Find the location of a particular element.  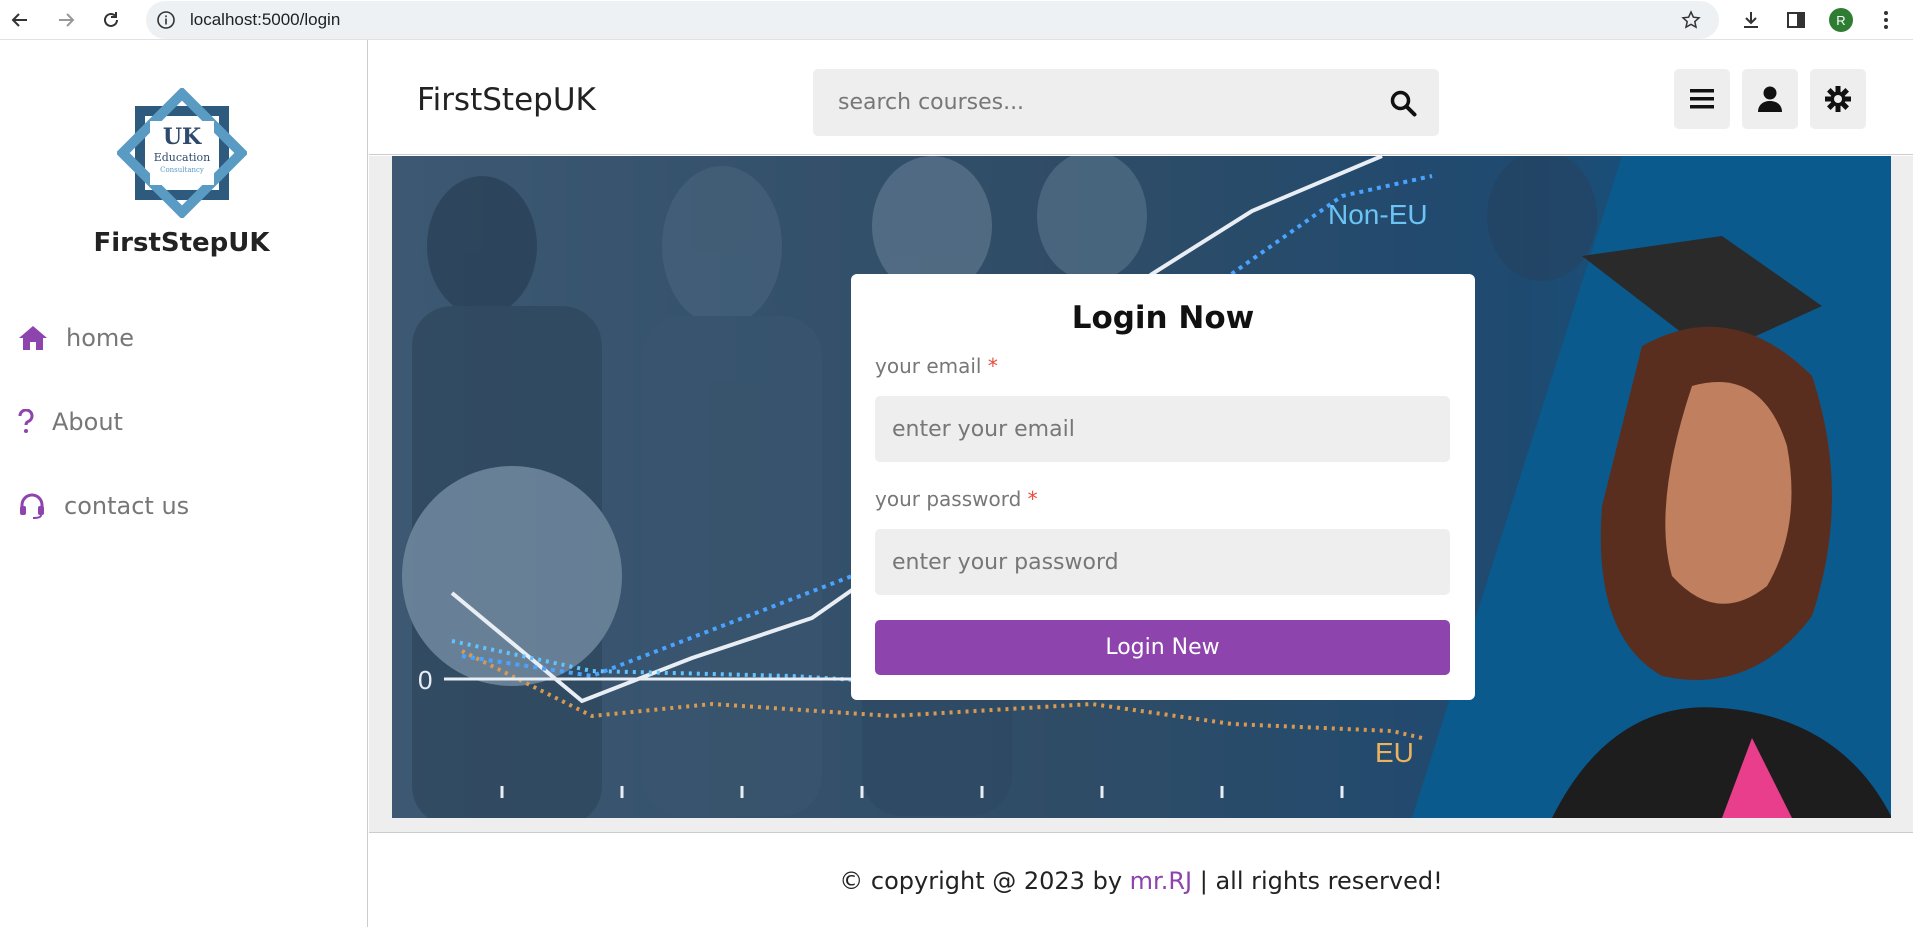

sidebar-item-contact: contact us is located at coordinates (103, 506).